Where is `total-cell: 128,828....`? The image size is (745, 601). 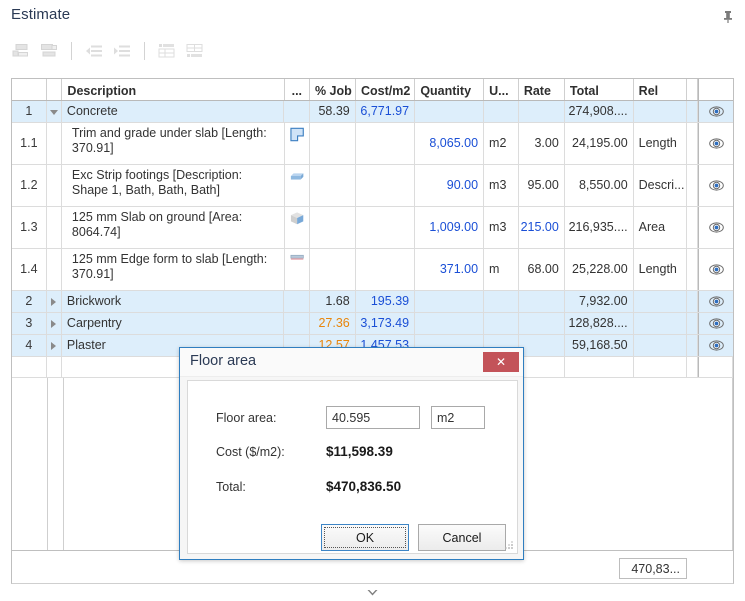 total-cell: 128,828.... is located at coordinates (599, 323).